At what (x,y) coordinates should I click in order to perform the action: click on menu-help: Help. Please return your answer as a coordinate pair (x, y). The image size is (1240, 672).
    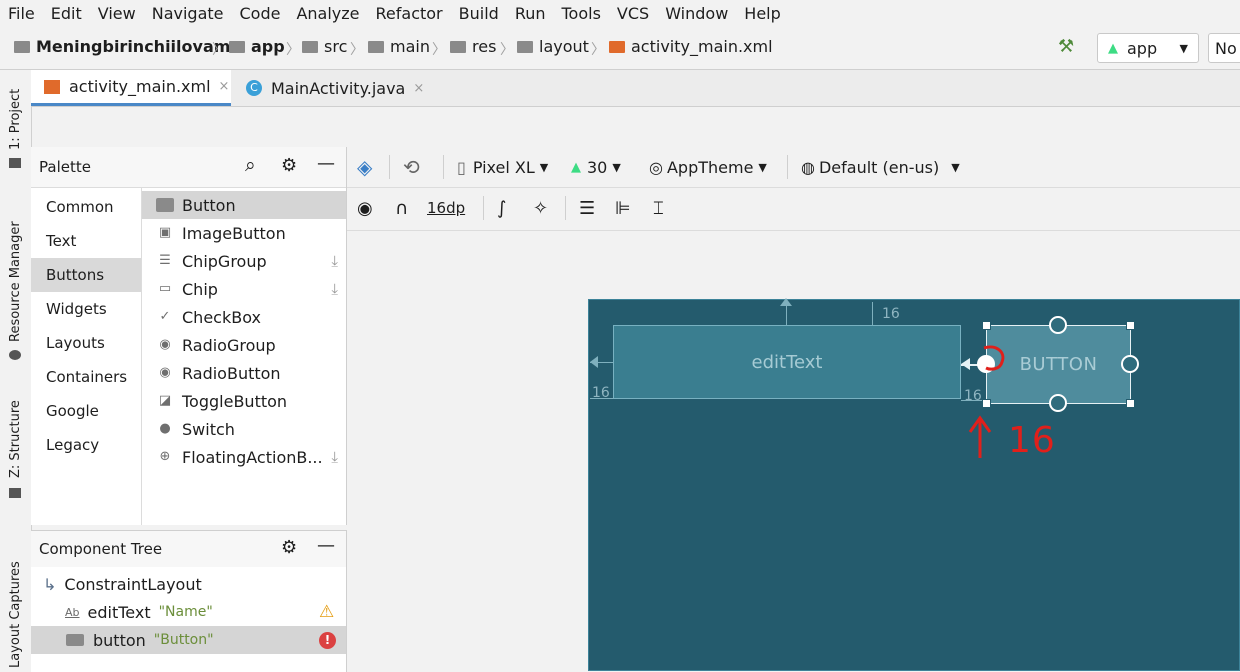
    Looking at the image, I should click on (762, 13).